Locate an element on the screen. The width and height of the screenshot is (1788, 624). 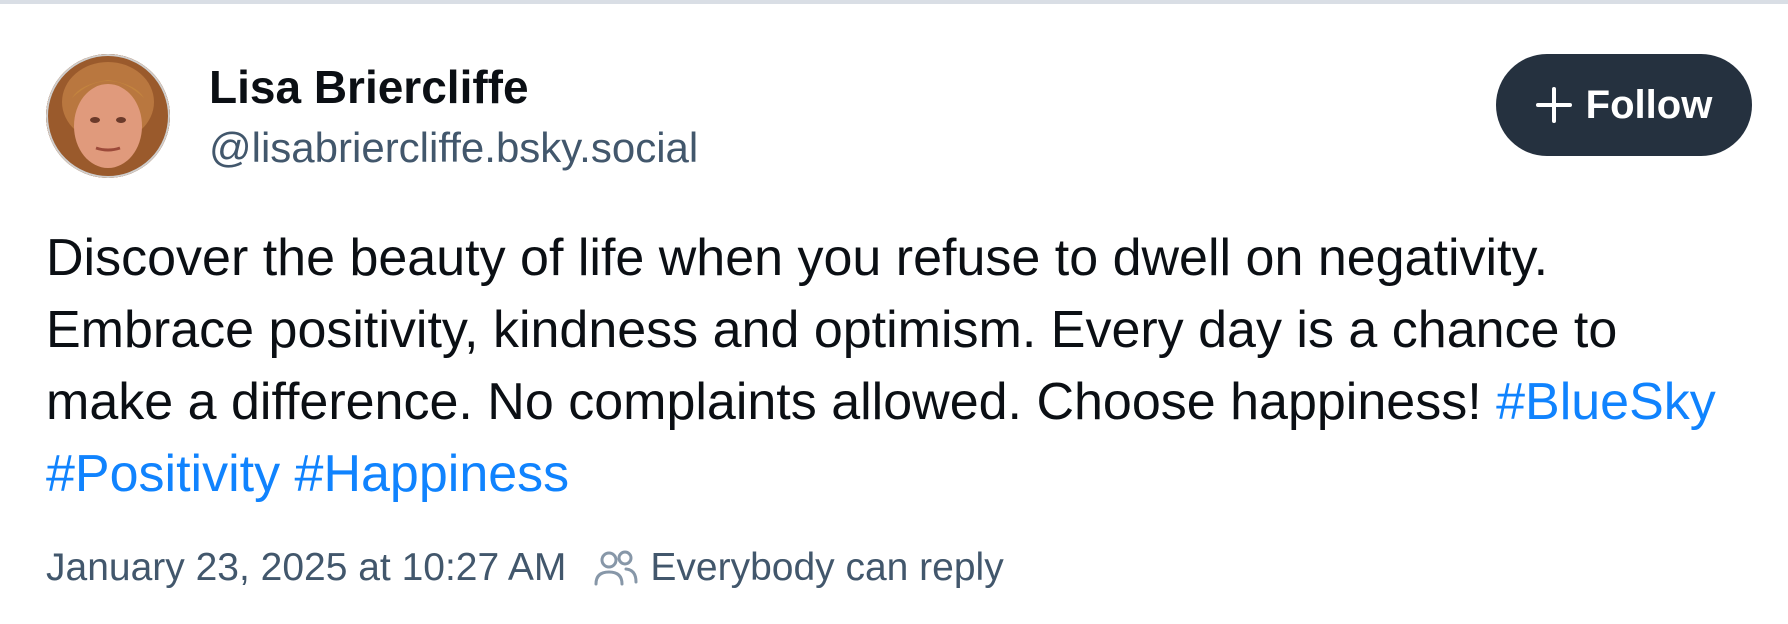
follow-button: Follow is located at coordinates (1624, 105).